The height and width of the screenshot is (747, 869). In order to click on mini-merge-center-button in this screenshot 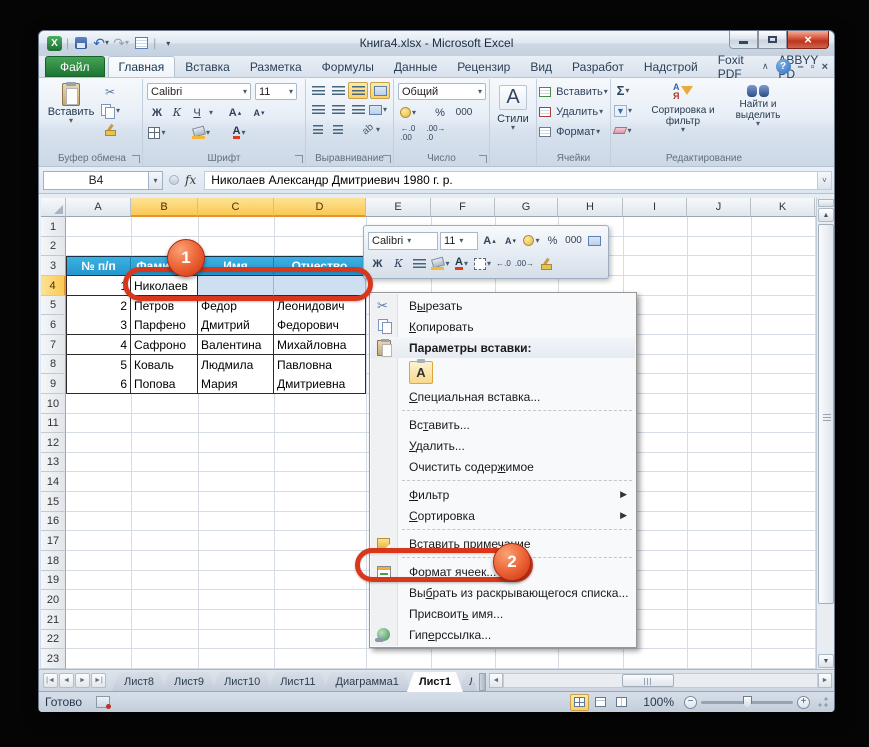, I will do `click(594, 241)`.